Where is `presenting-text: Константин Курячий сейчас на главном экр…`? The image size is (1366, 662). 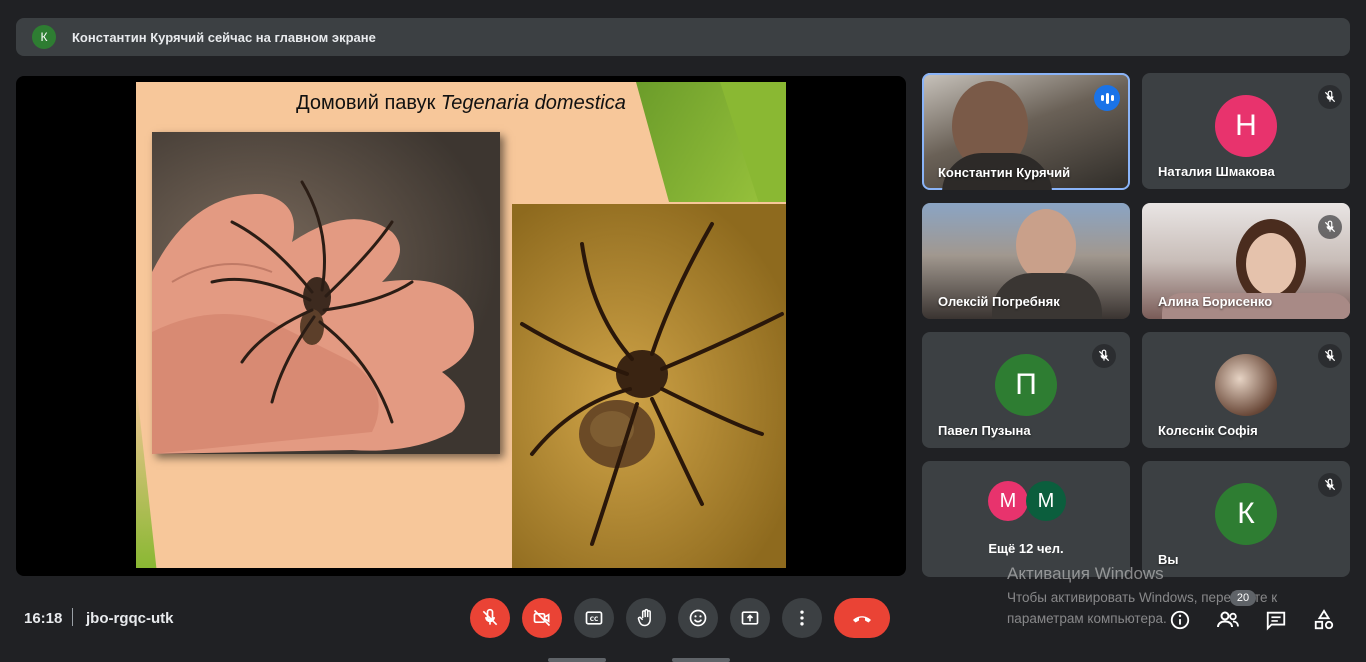
presenting-text: Константин Курячий сейчас на главном экр… is located at coordinates (224, 37).